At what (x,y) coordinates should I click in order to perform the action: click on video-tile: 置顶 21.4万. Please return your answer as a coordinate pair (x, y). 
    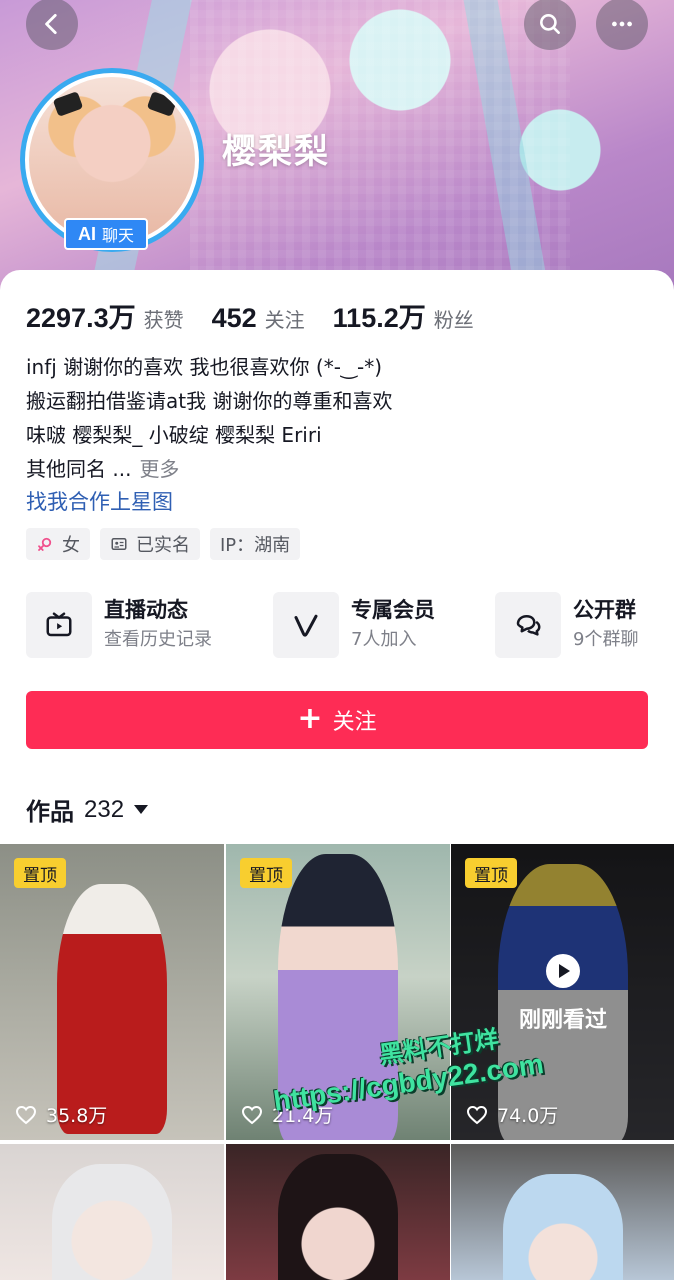
    Looking at the image, I should click on (338, 992).